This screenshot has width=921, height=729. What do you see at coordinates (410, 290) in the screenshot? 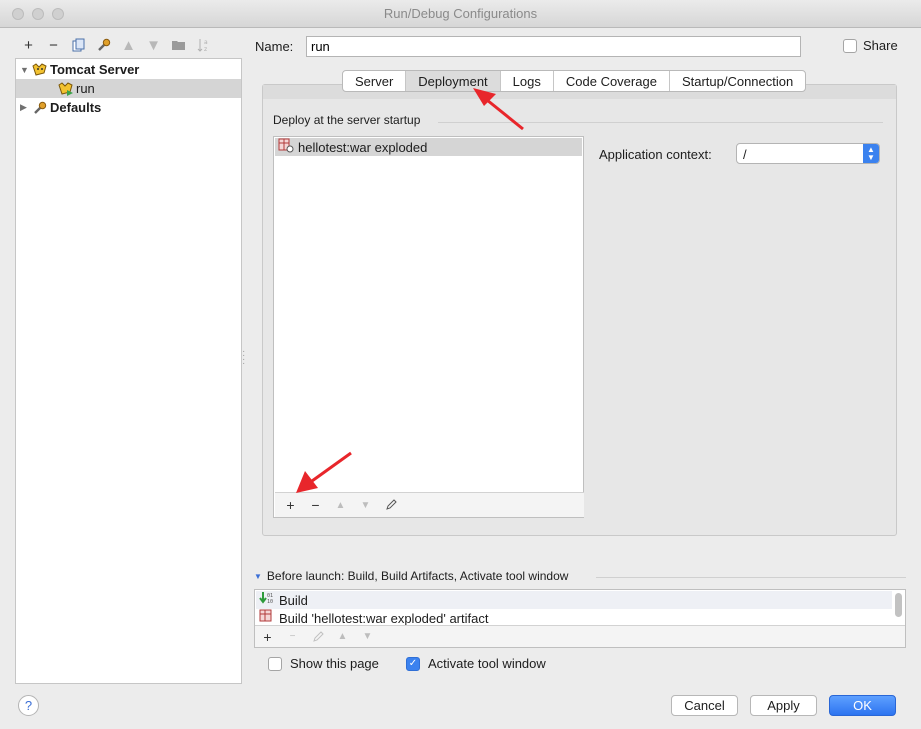
I see `annotation-arrows` at bounding box center [410, 290].